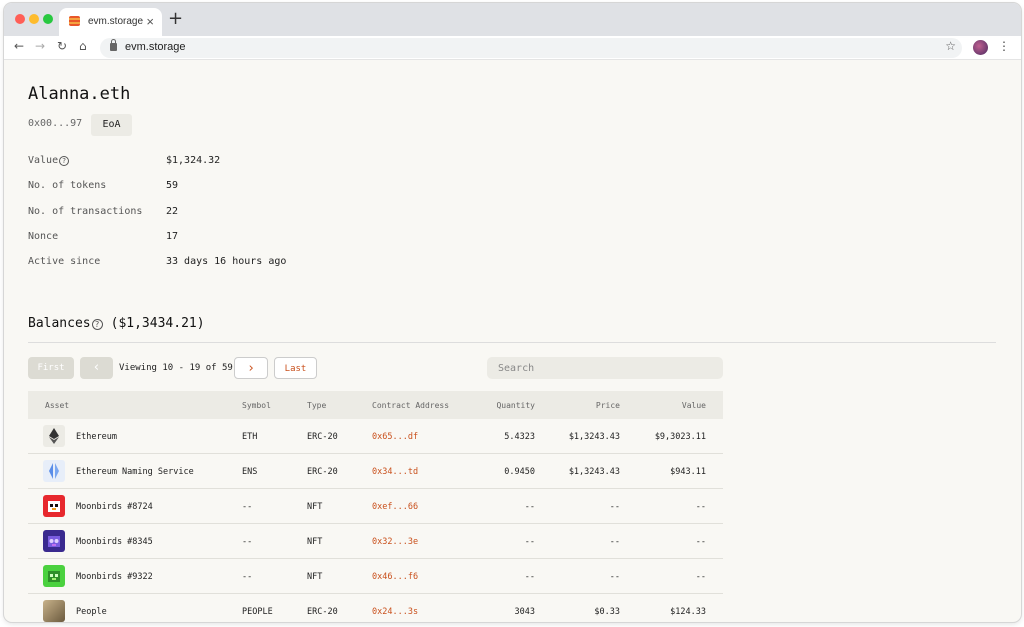 The height and width of the screenshot is (627, 1024). Describe the element at coordinates (172, 236) in the screenshot. I see `stat-value-nonce: 17` at that location.